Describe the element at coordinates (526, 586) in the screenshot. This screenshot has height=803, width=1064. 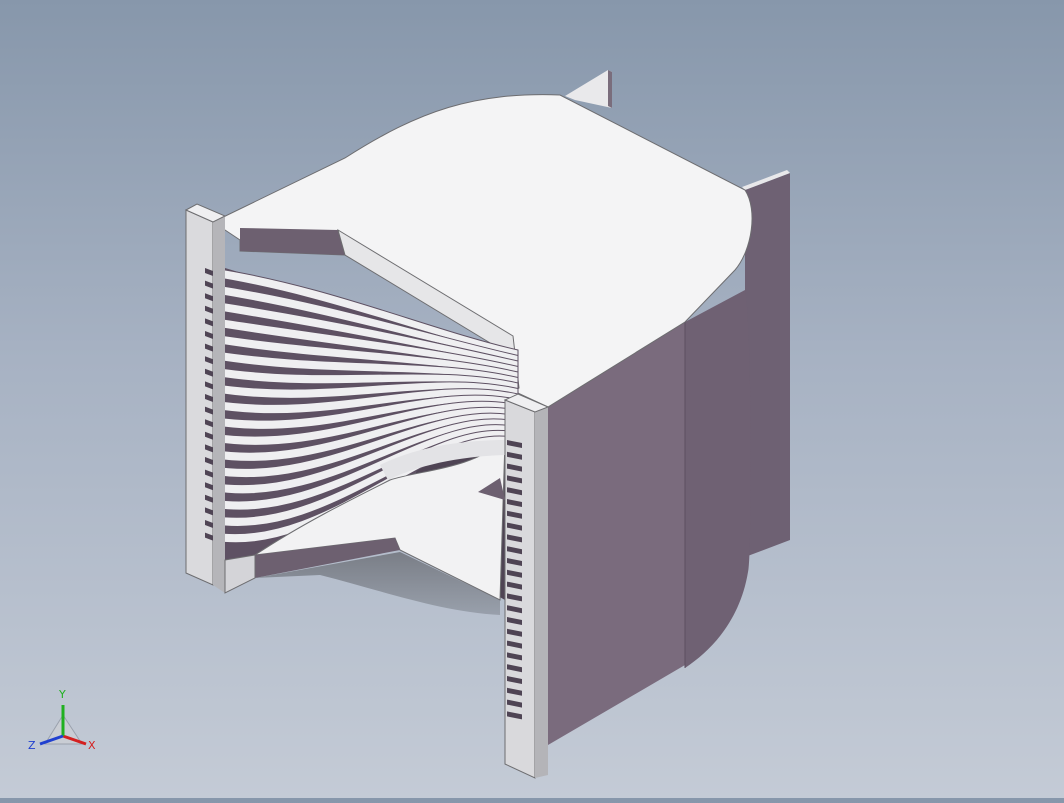
I see `right-slotted-plate` at that location.